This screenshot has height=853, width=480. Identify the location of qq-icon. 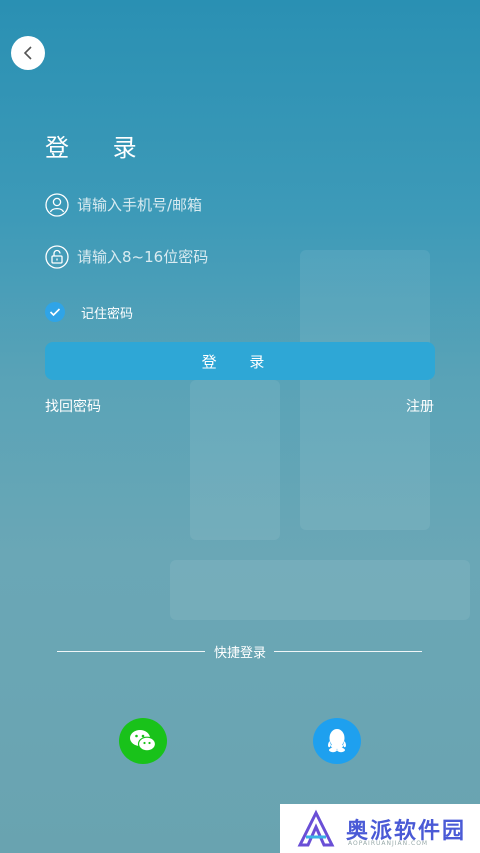
(337, 741).